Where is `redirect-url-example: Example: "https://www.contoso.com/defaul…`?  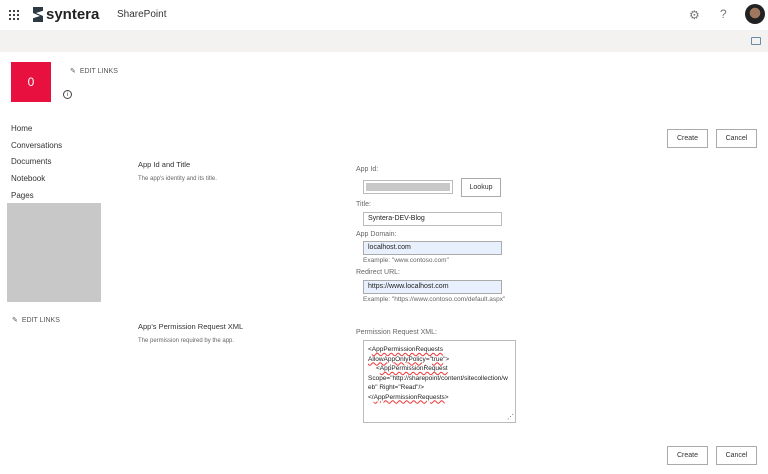 redirect-url-example: Example: "https://www.contoso.com/defaul… is located at coordinates (434, 299).